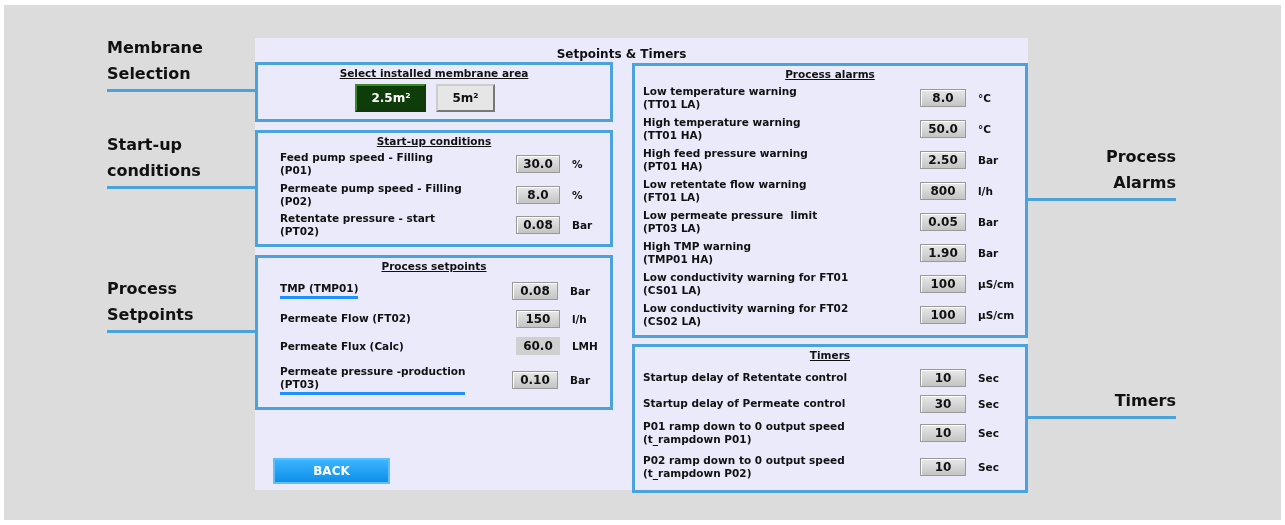 The image size is (1285, 525). Describe the element at coordinates (538, 164) in the screenshot. I see `value-field: 30.0` at that location.